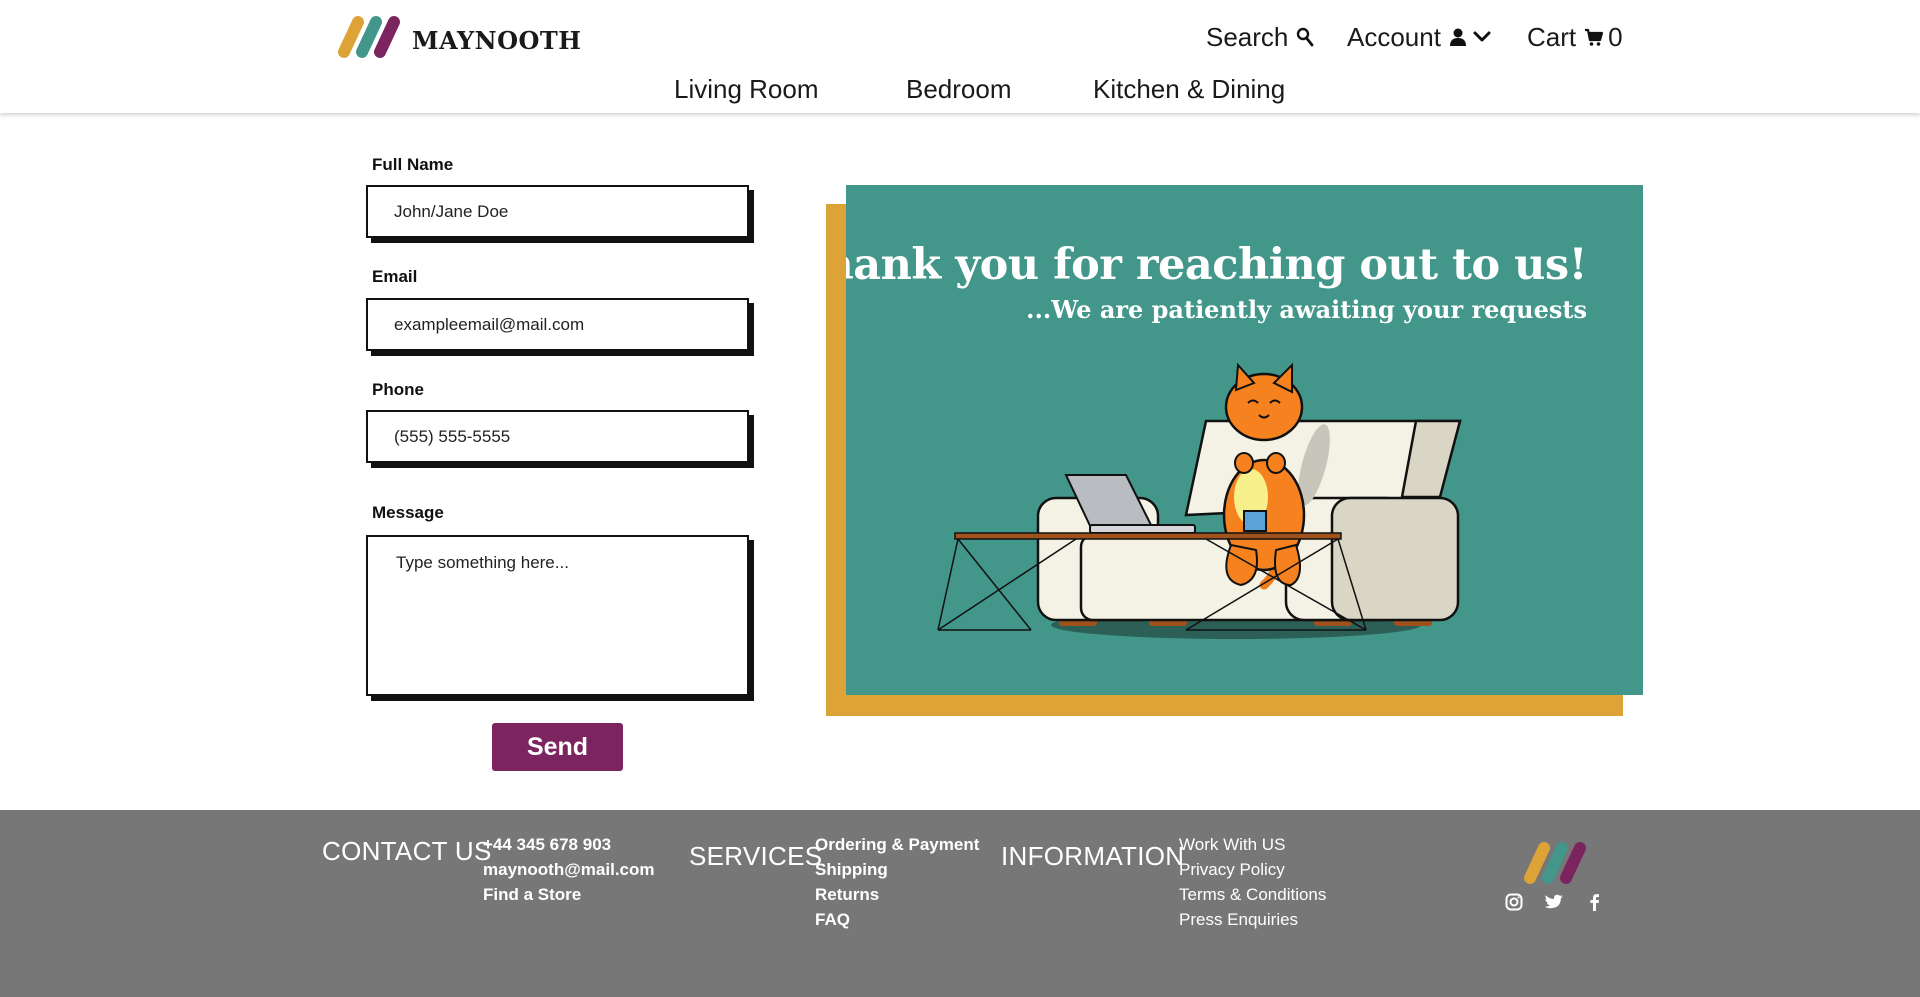 The height and width of the screenshot is (997, 1920). Describe the element at coordinates (1216, 265) in the screenshot. I see `card-title: Thank you for reaching out to us!` at that location.